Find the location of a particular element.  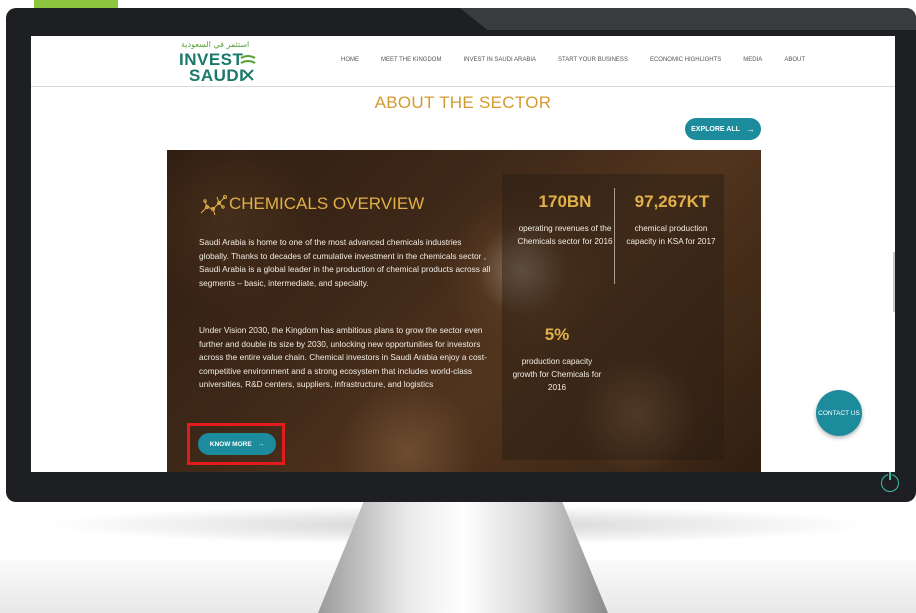

arrow-right-icon: → is located at coordinates (750, 129).